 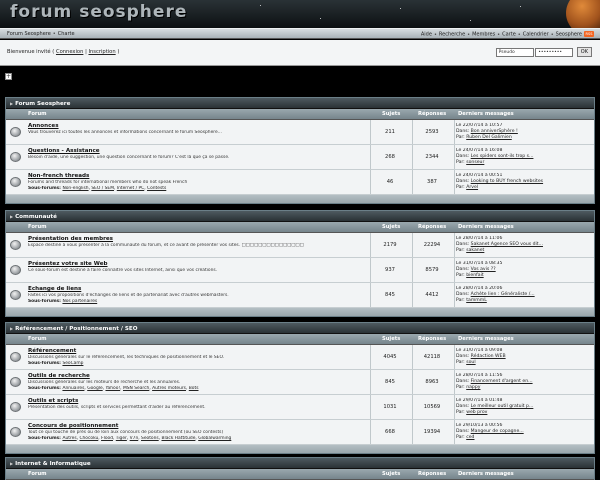 I want to click on subforum-link: Yahoo!, so click(x=112, y=388).